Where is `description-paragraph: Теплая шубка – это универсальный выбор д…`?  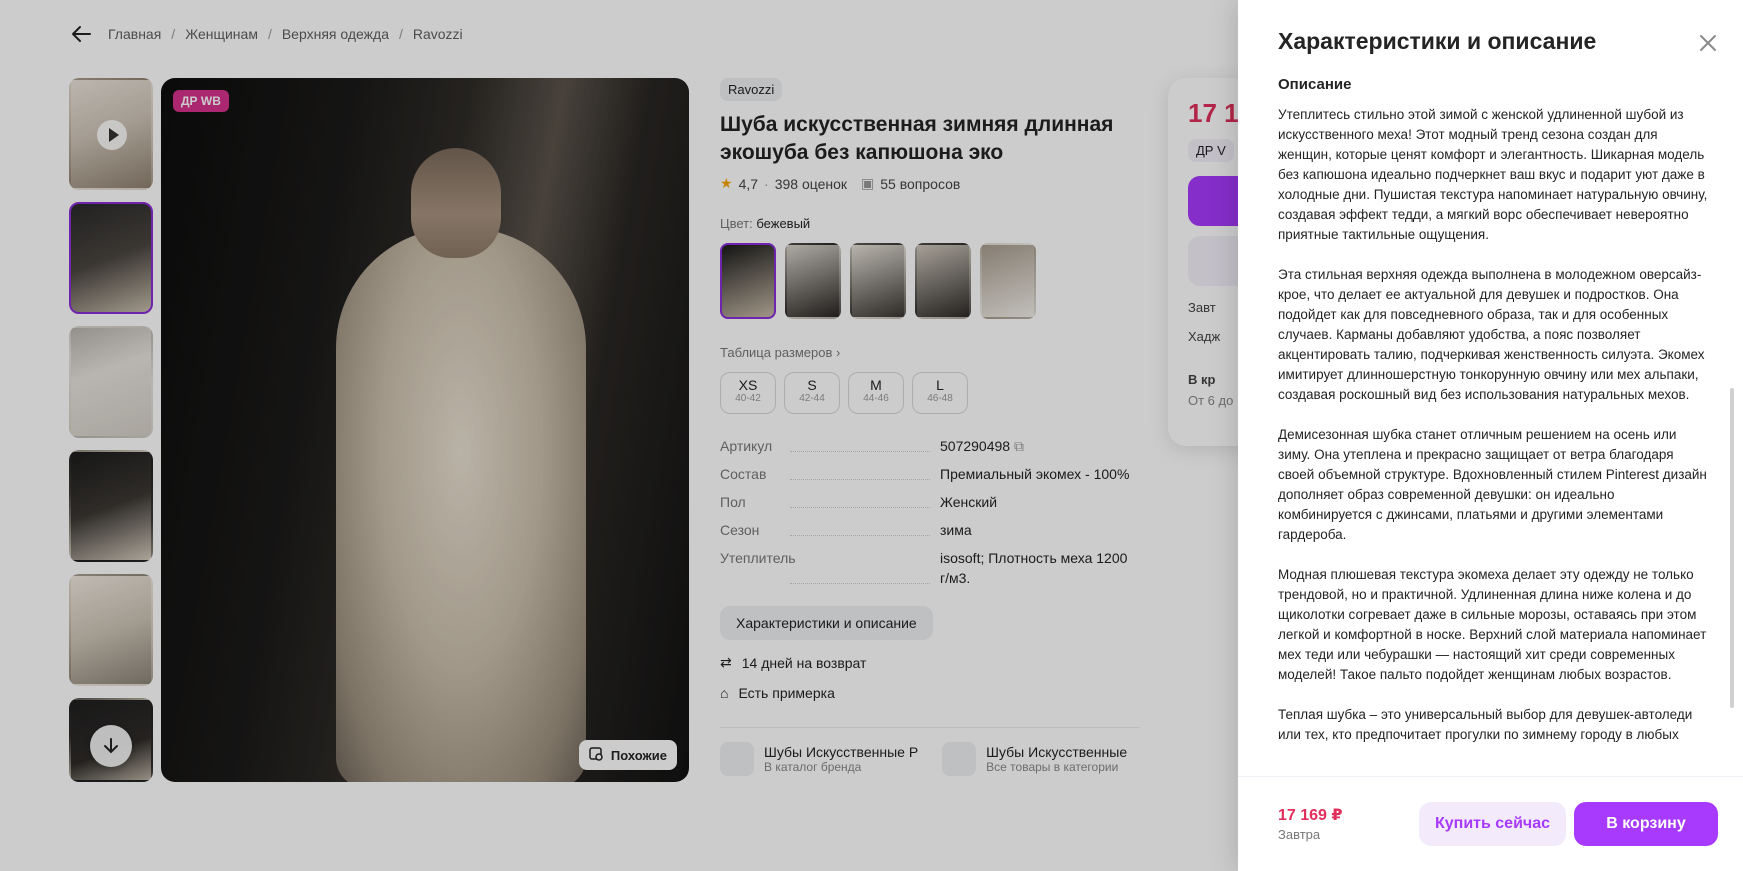
description-paragraph: Теплая шубка – это универсальный выбор д… is located at coordinates (1485, 724).